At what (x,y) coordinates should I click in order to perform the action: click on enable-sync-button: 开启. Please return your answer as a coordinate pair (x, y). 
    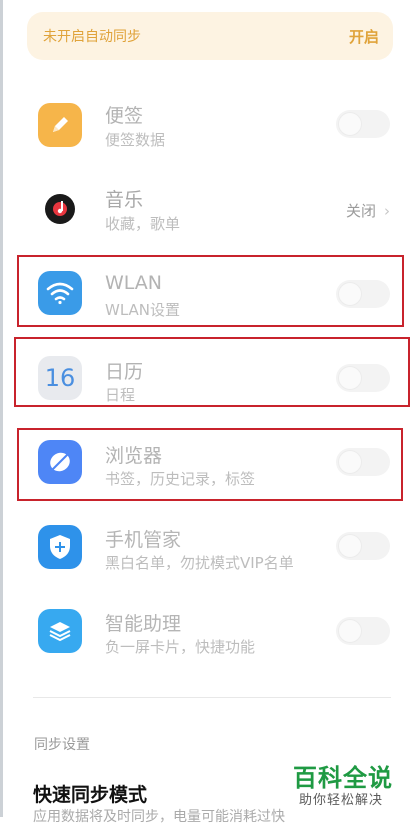
    Looking at the image, I should click on (364, 36).